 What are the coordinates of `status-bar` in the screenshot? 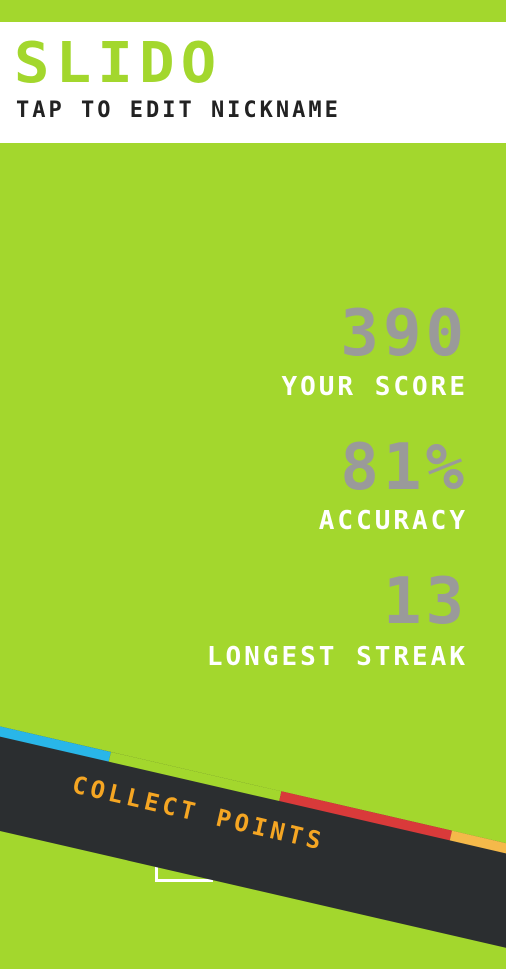 It's located at (253, 11).